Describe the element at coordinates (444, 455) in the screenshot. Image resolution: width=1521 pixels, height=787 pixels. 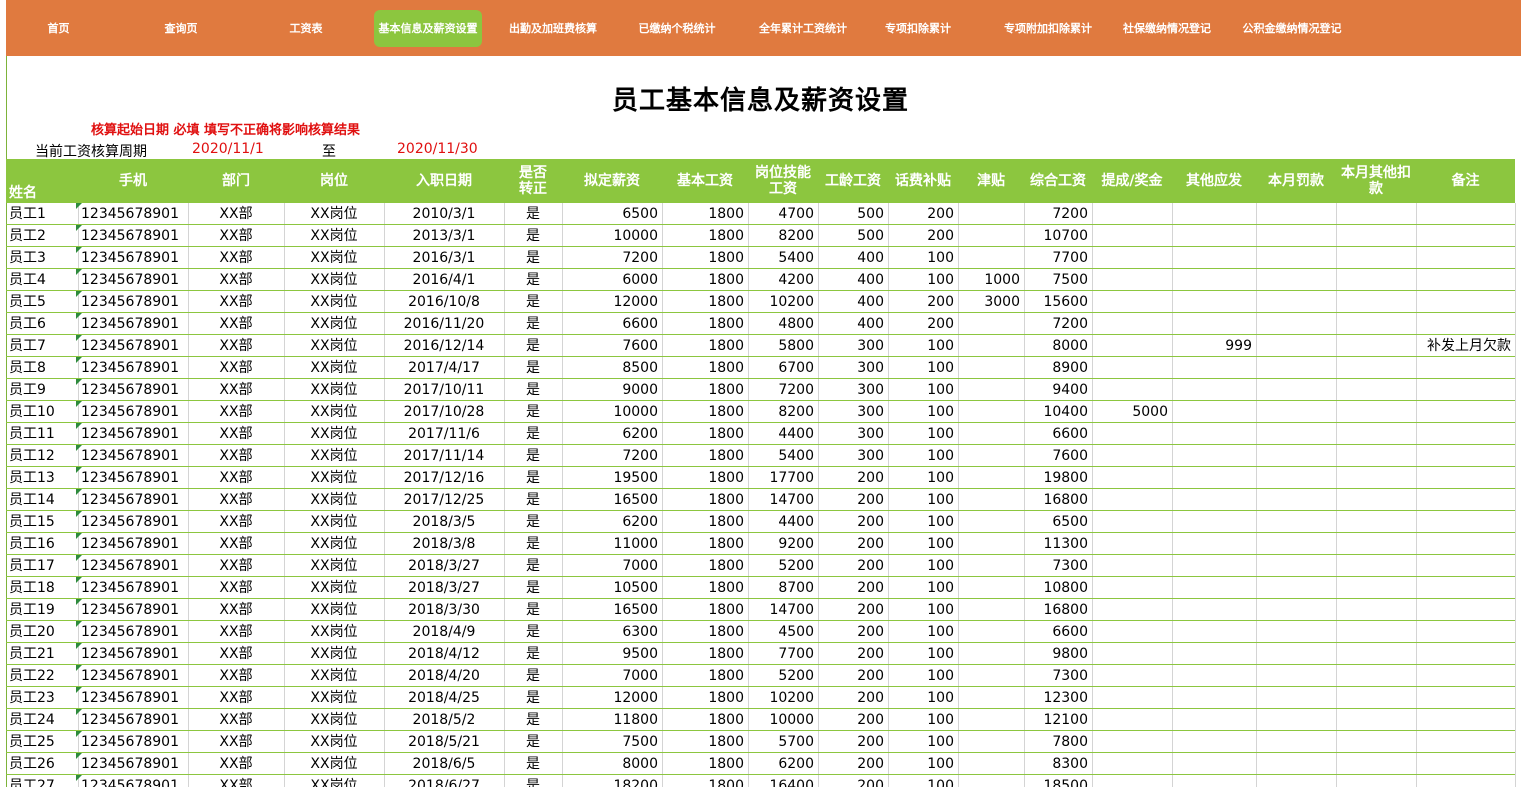
I see `cell-hire-date: 2017/11/14` at that location.